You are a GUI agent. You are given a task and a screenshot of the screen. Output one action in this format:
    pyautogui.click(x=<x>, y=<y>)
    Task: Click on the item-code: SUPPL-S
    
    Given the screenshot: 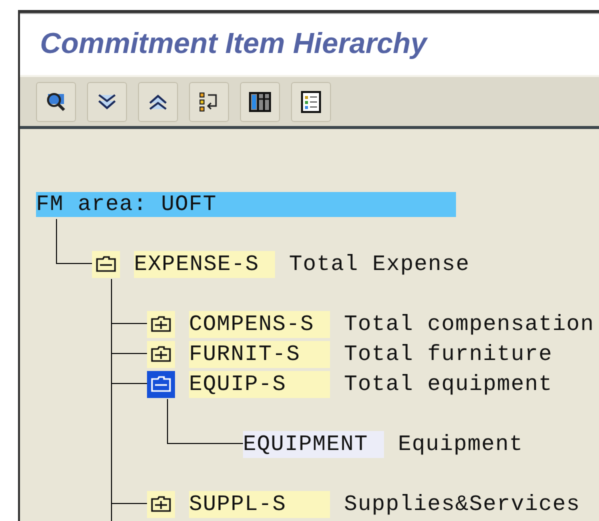 What is the action you would take?
    pyautogui.click(x=259, y=504)
    